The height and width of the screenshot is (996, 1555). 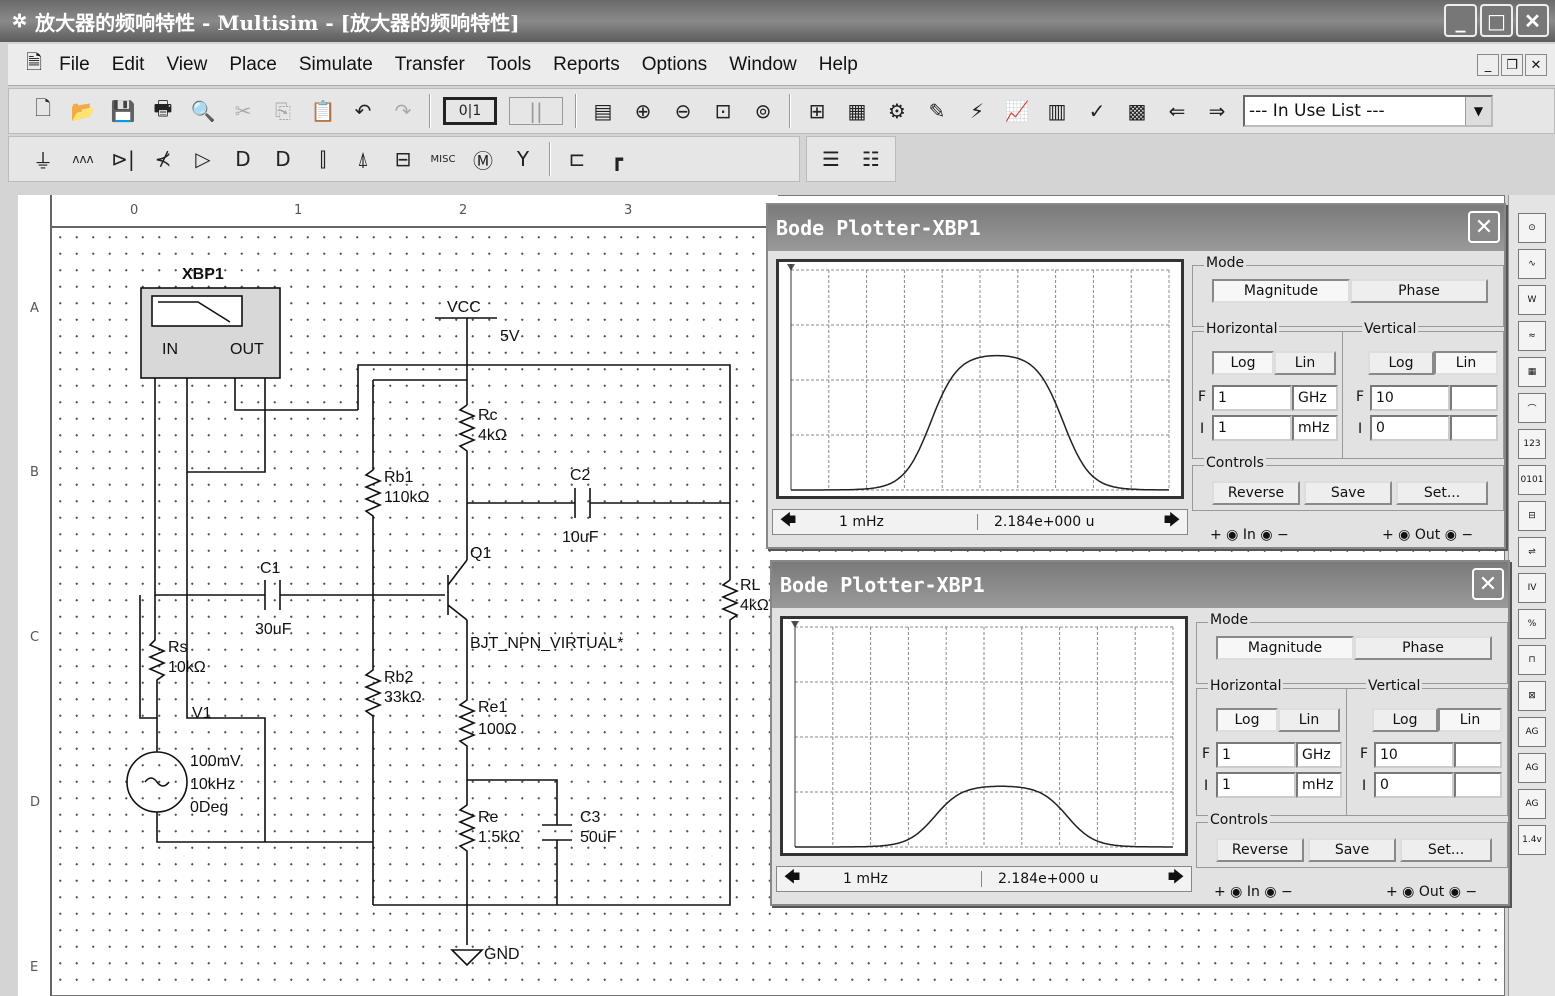 What do you see at coordinates (1532, 732) in the screenshot?
I see `agilent-generator-icon: AG` at bounding box center [1532, 732].